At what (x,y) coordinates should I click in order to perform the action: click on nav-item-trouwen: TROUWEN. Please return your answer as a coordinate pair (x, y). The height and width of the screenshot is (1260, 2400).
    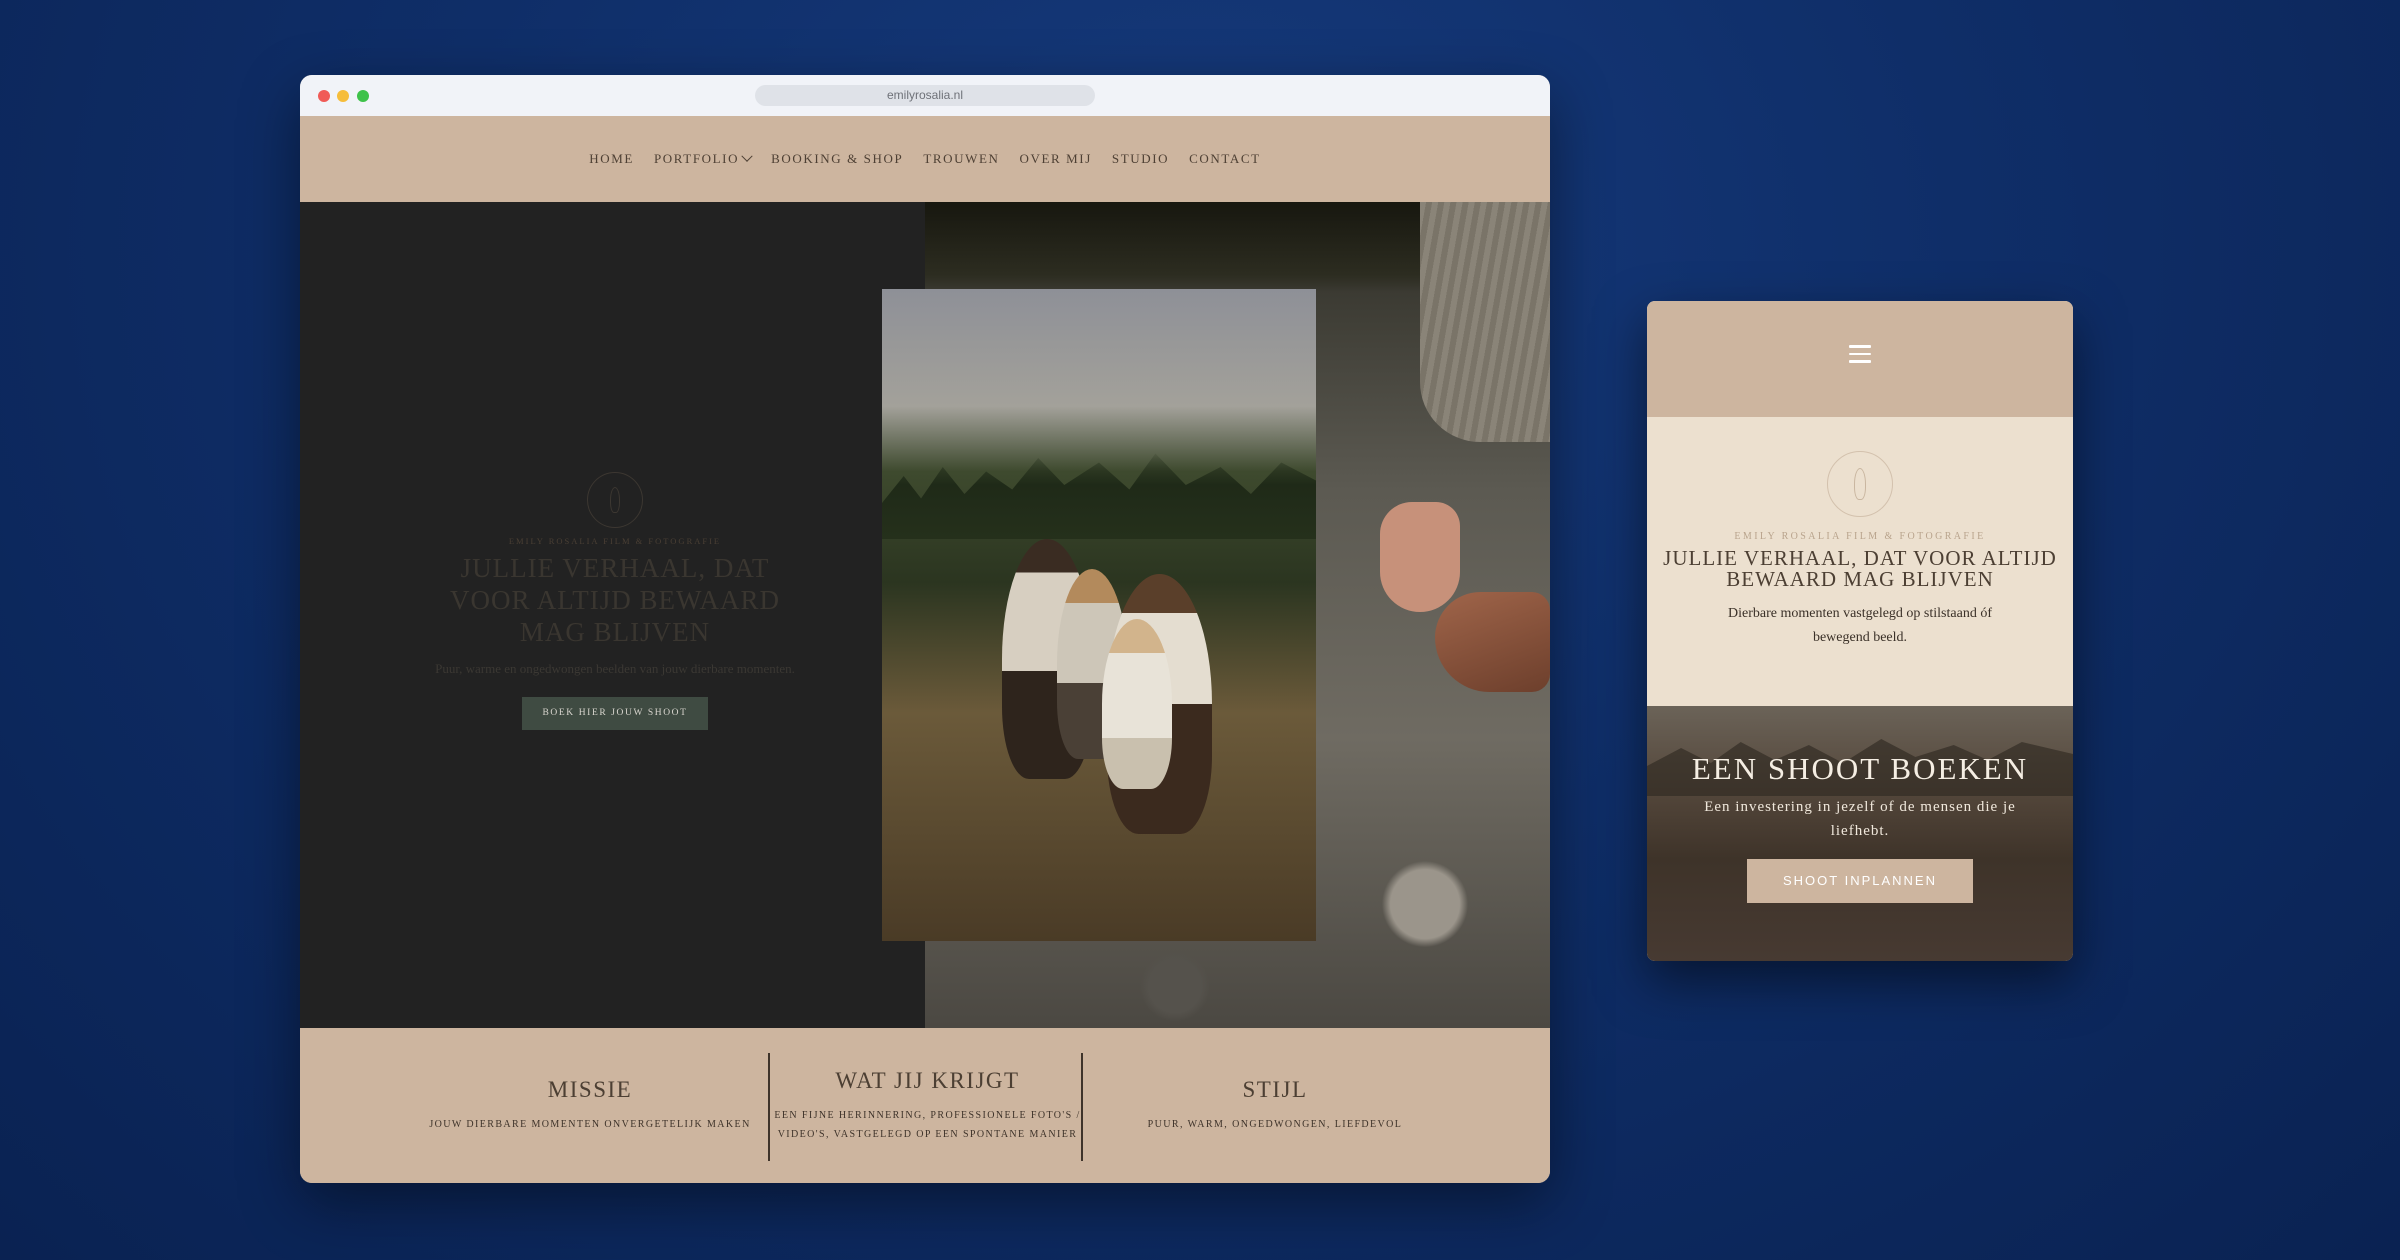
    Looking at the image, I should click on (961, 159).